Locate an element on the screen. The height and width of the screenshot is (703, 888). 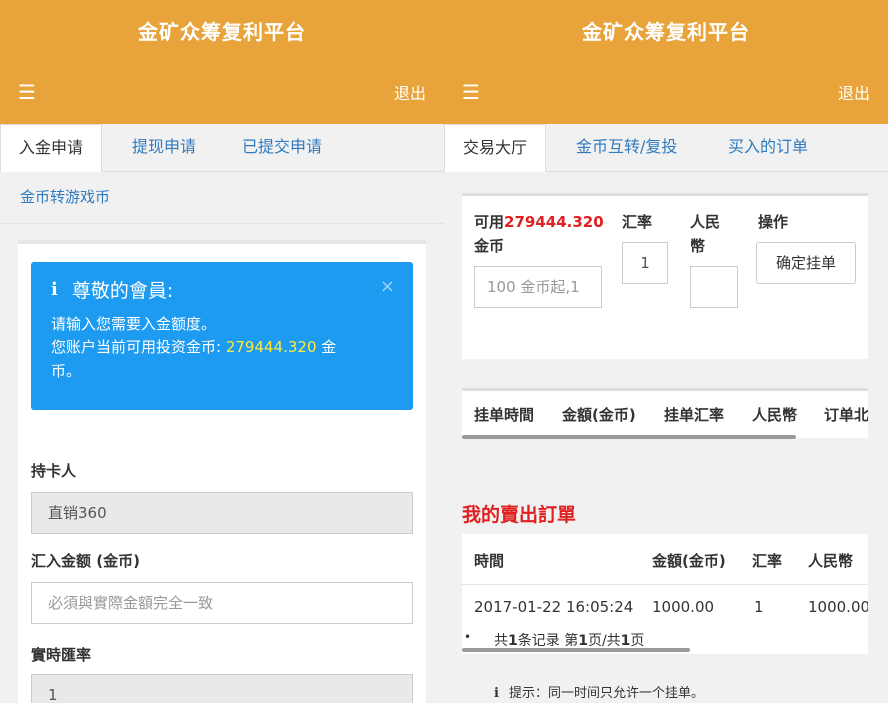
rate-field: 1 is located at coordinates (222, 688).